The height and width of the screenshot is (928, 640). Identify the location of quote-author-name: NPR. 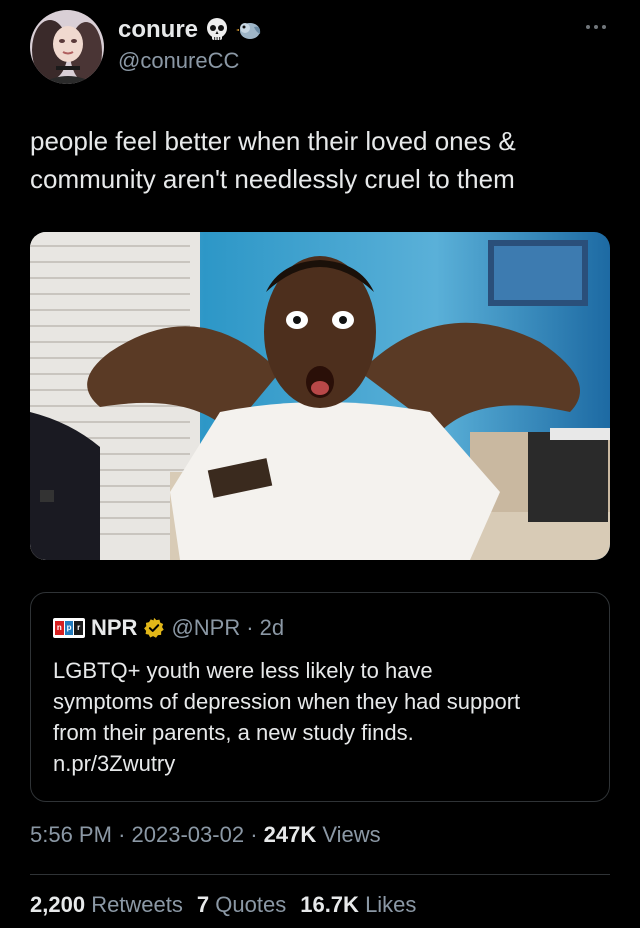
(114, 628).